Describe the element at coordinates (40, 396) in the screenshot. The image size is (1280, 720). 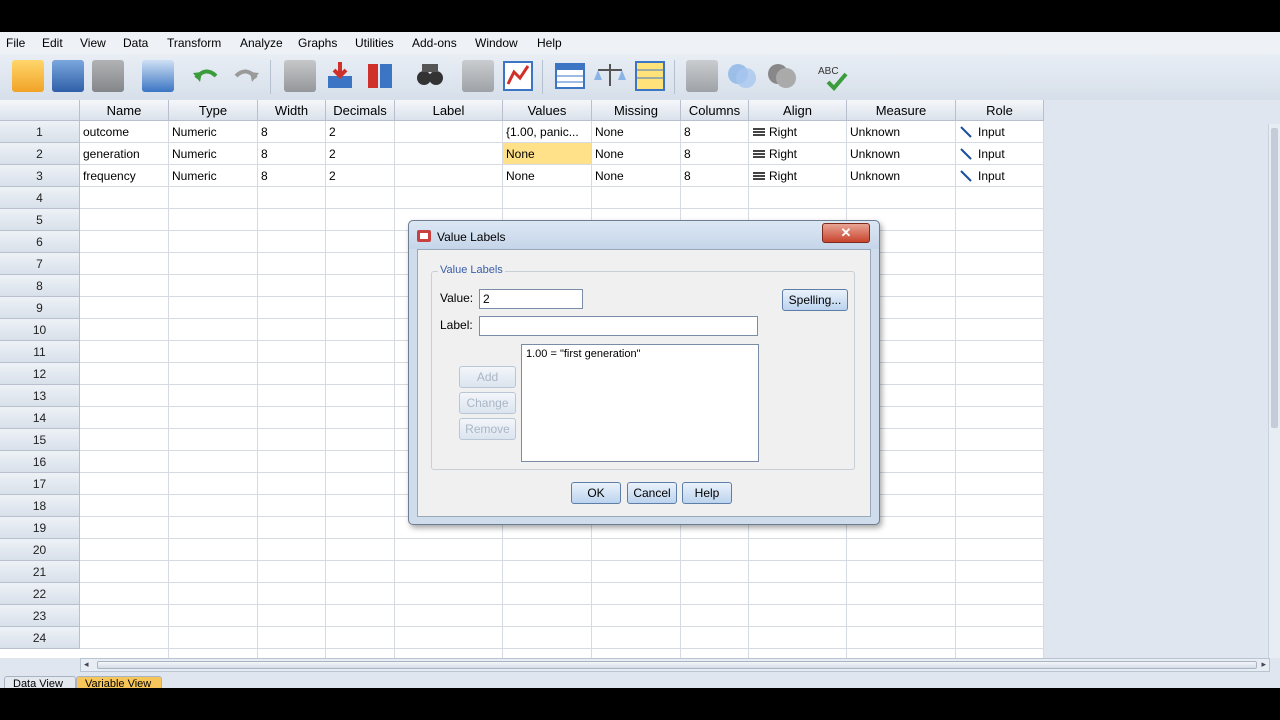
I see `row-header: 13` at that location.